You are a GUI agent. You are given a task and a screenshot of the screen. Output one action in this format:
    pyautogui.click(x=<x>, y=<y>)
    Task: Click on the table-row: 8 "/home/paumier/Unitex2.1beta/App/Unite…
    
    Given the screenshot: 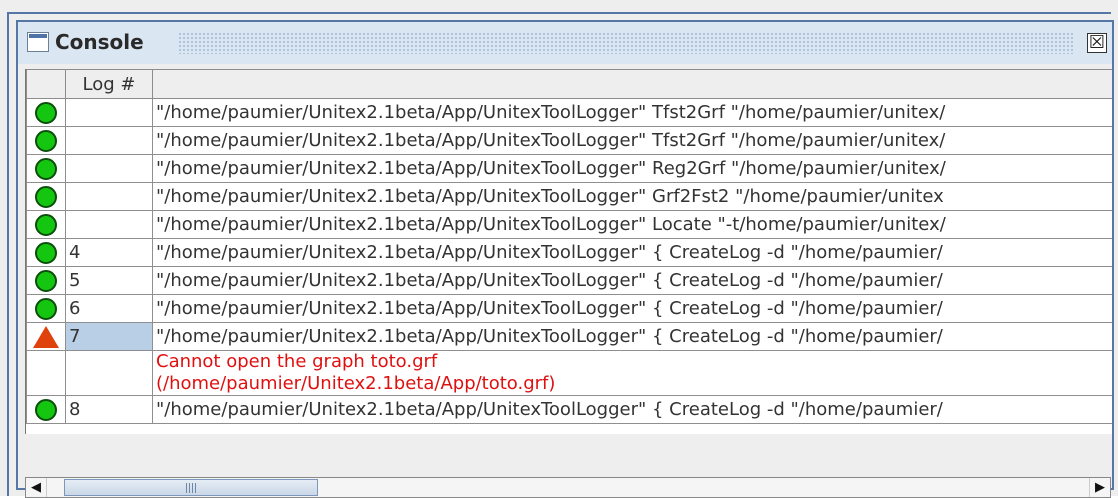 What is the action you would take?
    pyautogui.click(x=569, y=409)
    